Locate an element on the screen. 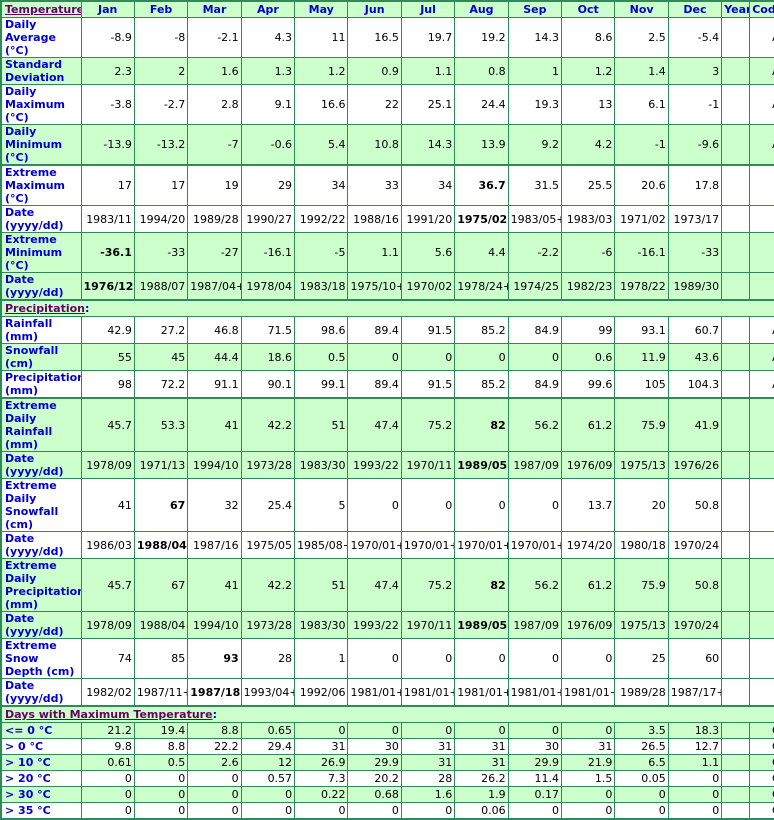 The height and width of the screenshot is (820, 774). value-cell: 1993/22 is located at coordinates (374, 465).